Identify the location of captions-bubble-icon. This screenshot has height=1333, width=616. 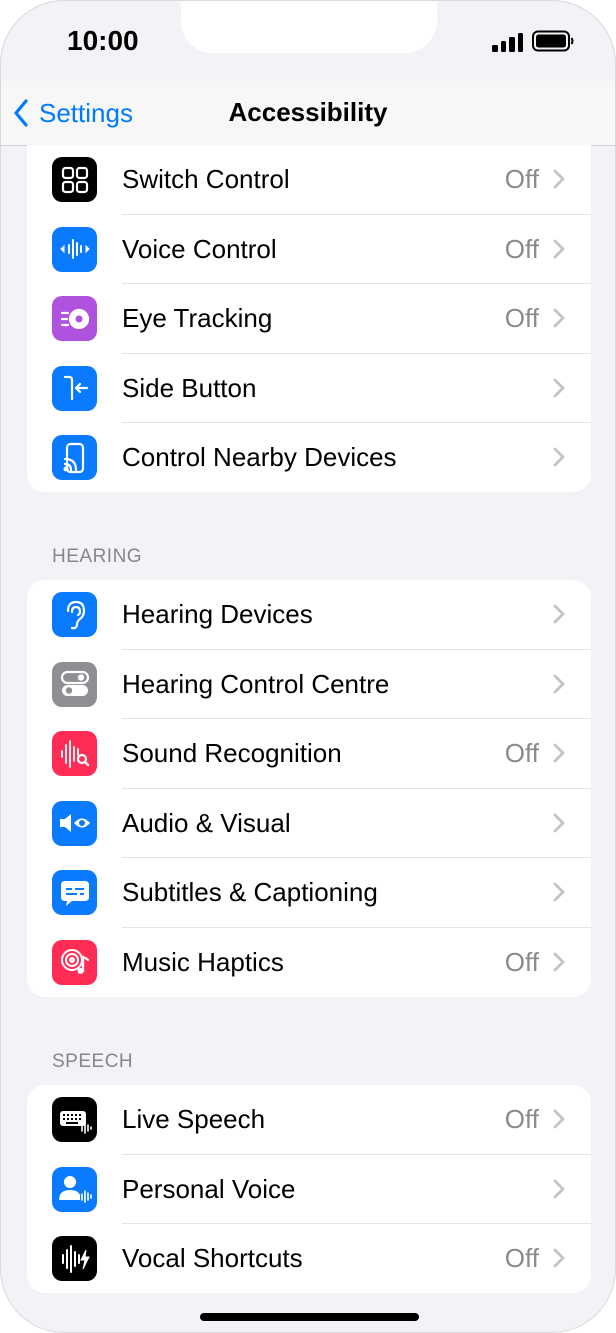
(74, 892).